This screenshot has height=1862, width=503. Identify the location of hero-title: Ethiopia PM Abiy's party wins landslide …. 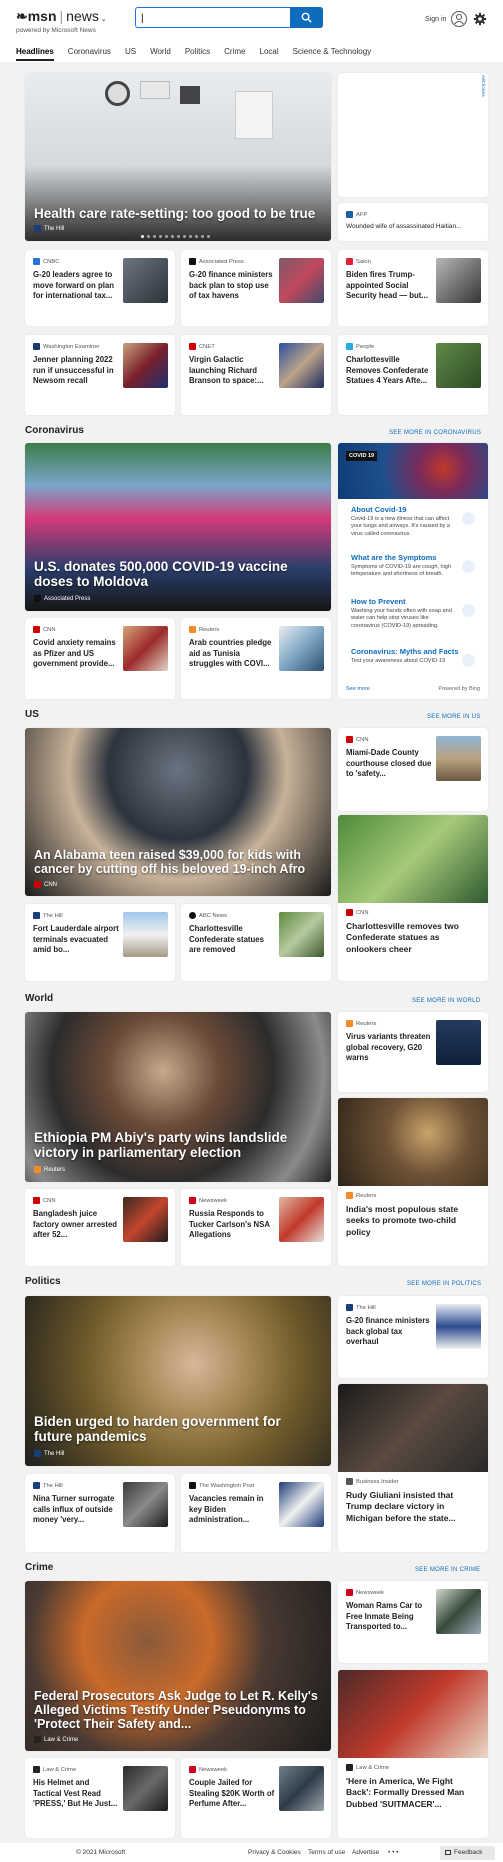
(178, 1145).